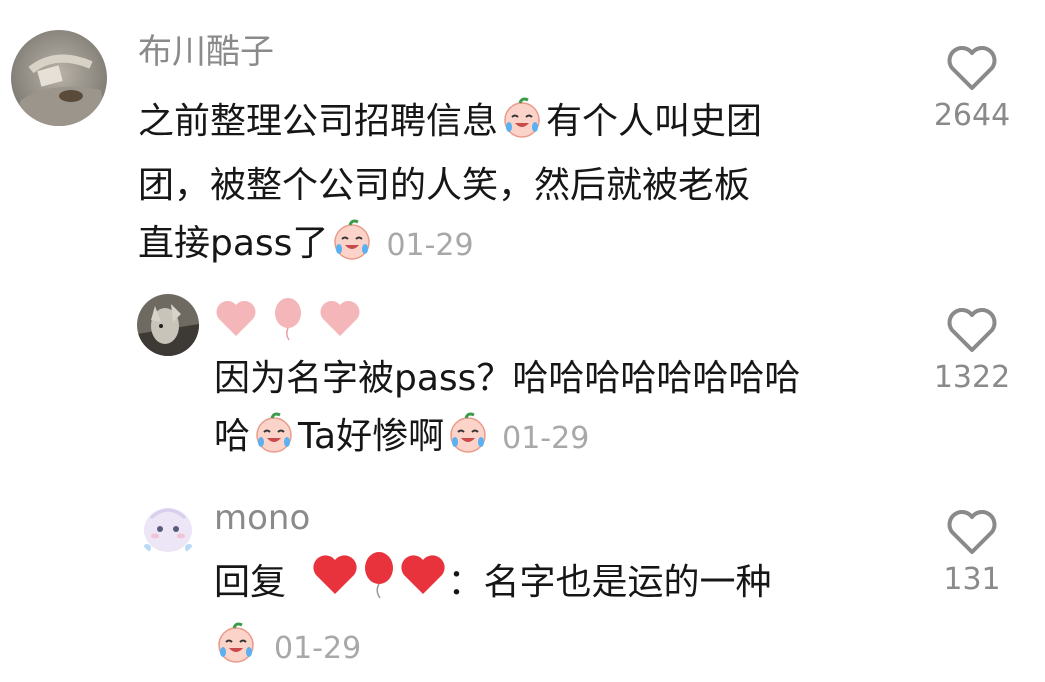 This screenshot has width=1045, height=682. I want to click on comment-line: 之前整理公司招聘信息, so click(318, 121).